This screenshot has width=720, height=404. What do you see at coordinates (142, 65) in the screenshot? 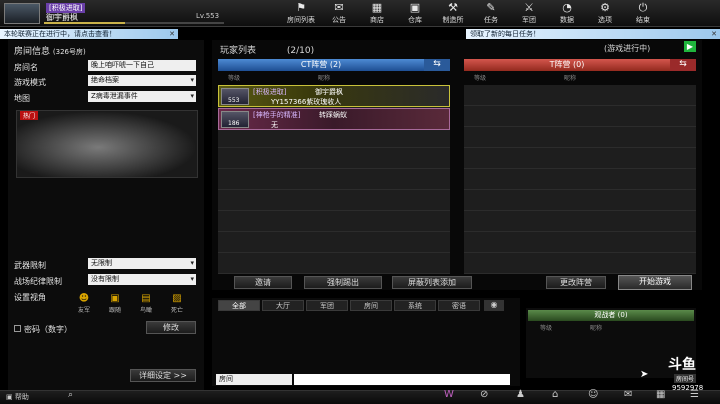
I see `room-name-input: 晚上咱吓唬一下自己` at bounding box center [142, 65].